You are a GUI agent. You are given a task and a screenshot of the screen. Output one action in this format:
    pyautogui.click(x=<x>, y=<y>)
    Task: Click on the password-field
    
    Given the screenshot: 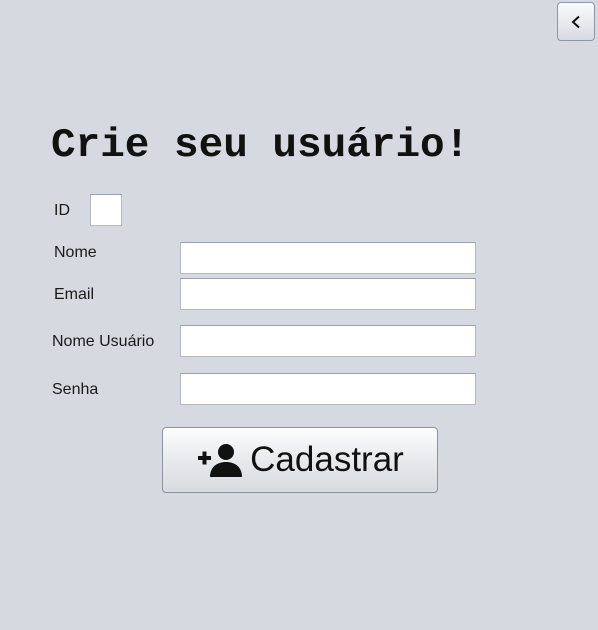 What is the action you would take?
    pyautogui.click(x=328, y=389)
    